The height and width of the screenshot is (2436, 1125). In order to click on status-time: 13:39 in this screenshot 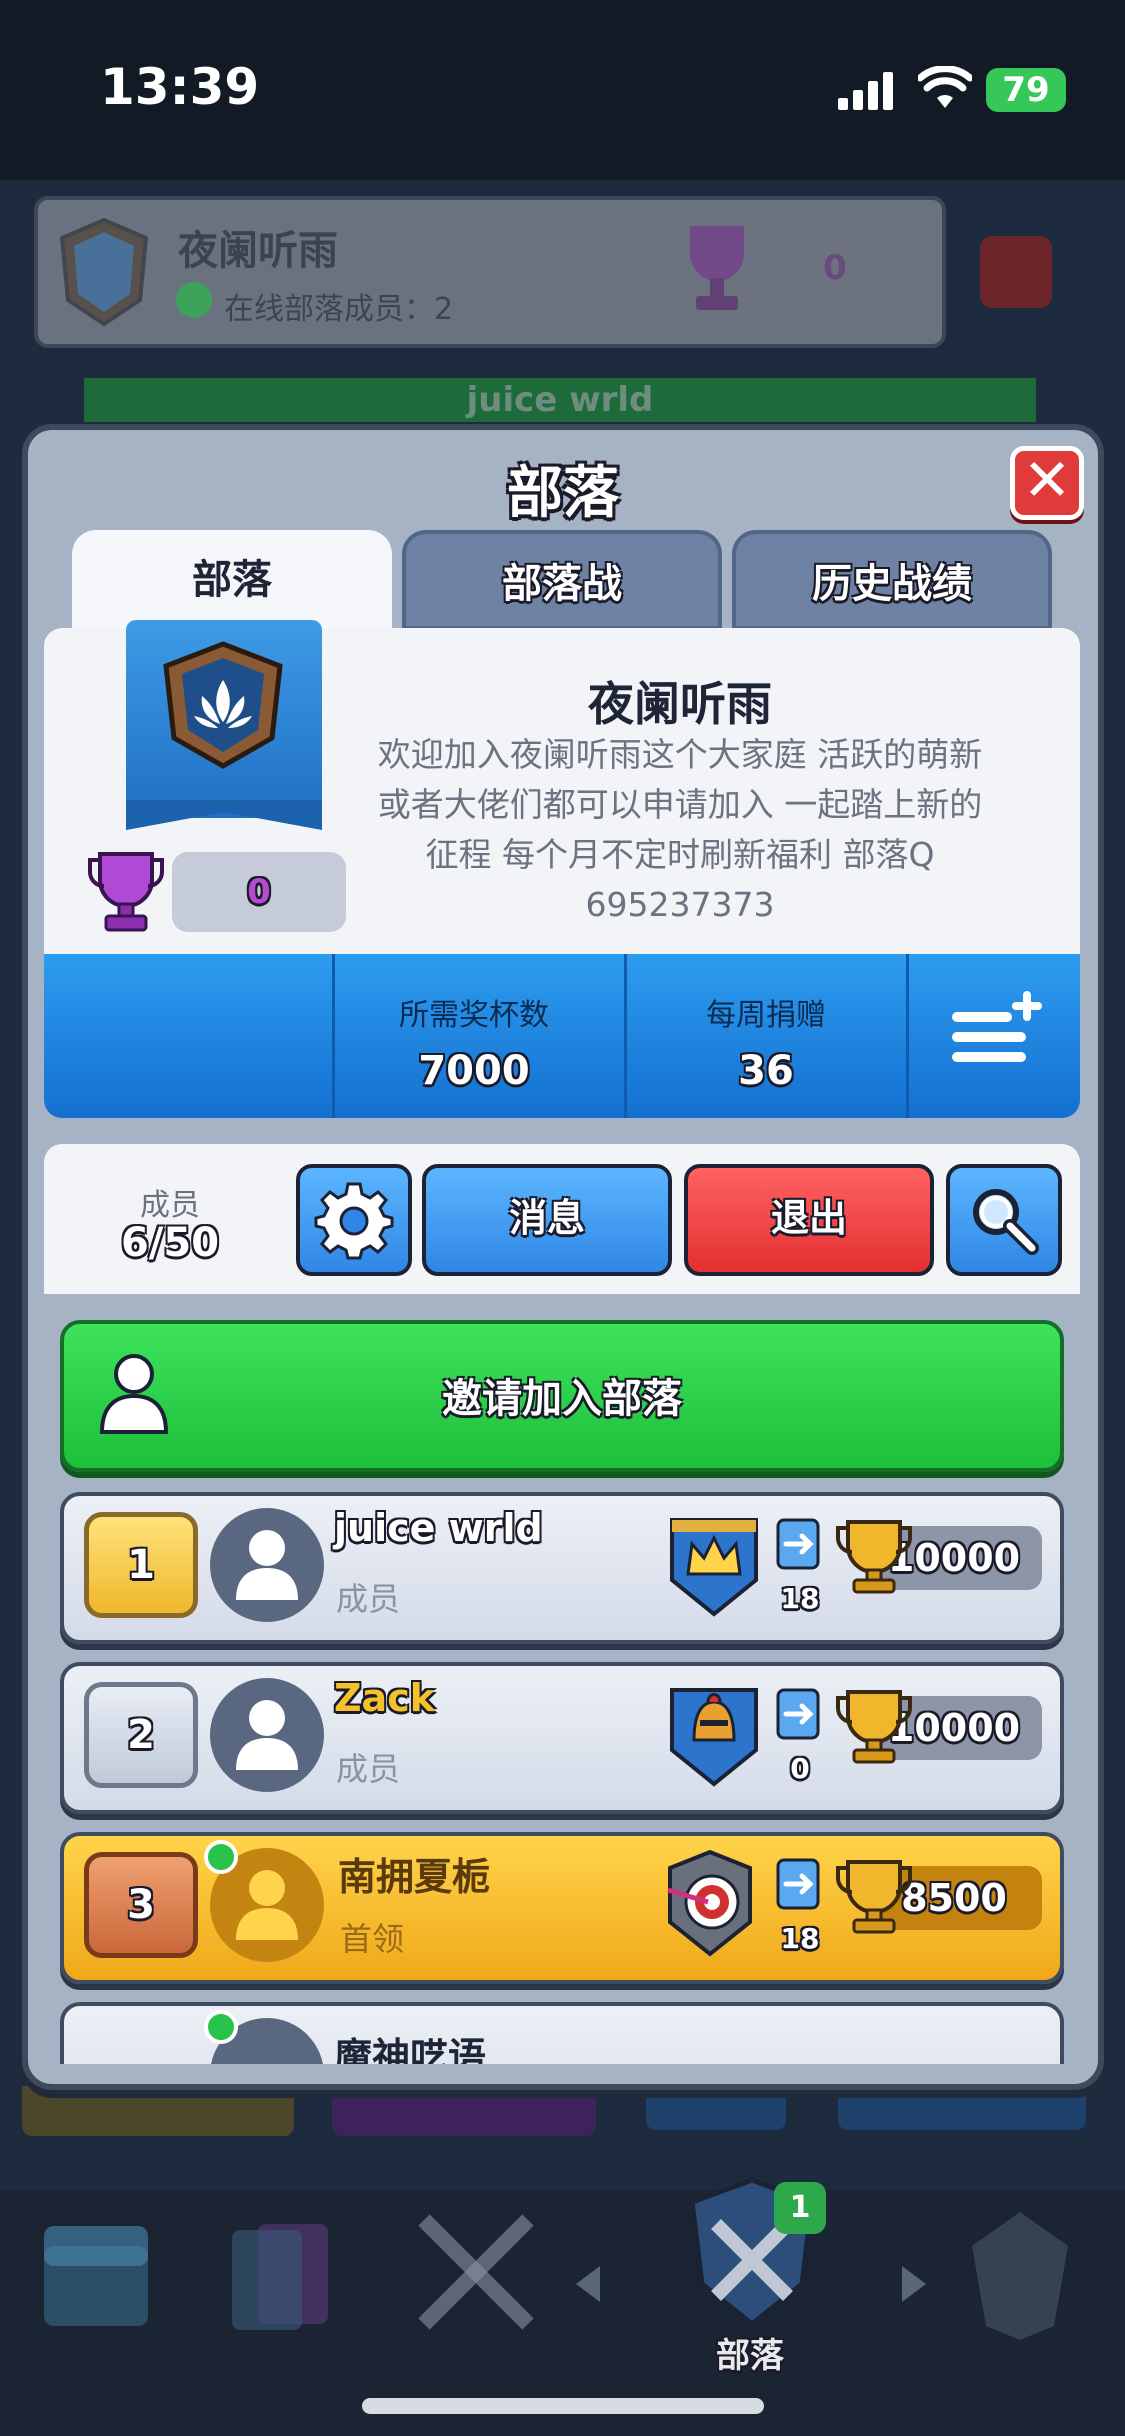, I will do `click(180, 87)`.